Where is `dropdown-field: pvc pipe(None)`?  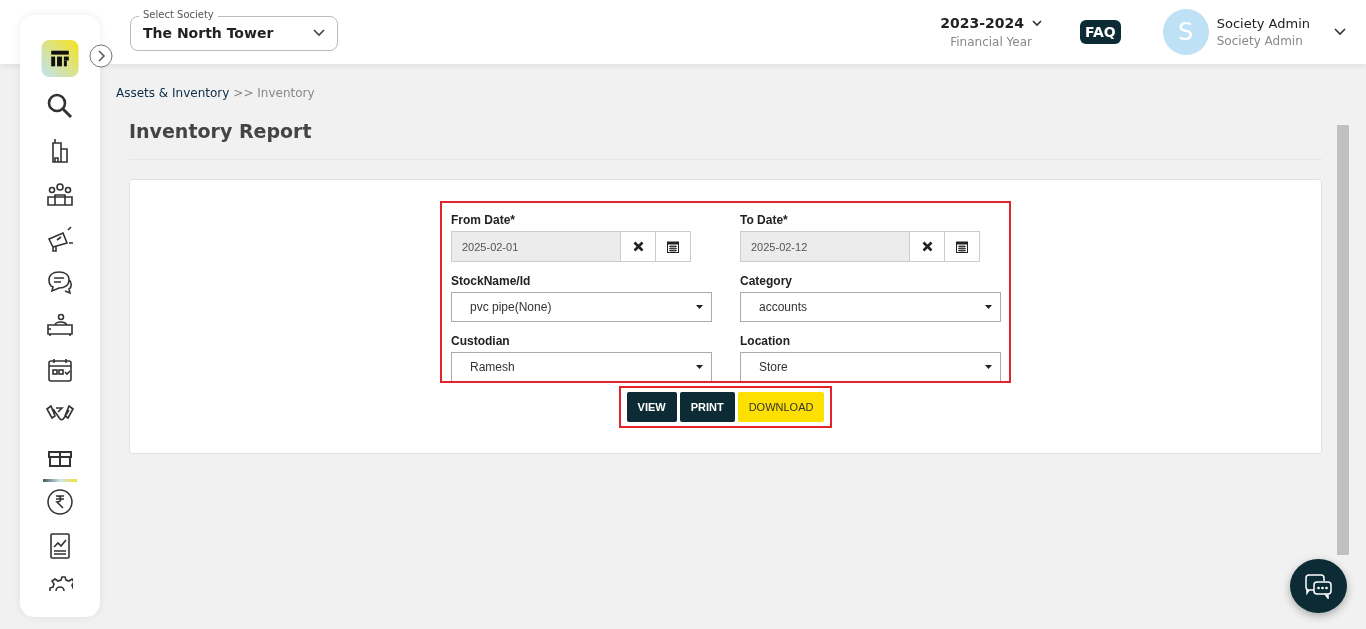 dropdown-field: pvc pipe(None) is located at coordinates (581, 307).